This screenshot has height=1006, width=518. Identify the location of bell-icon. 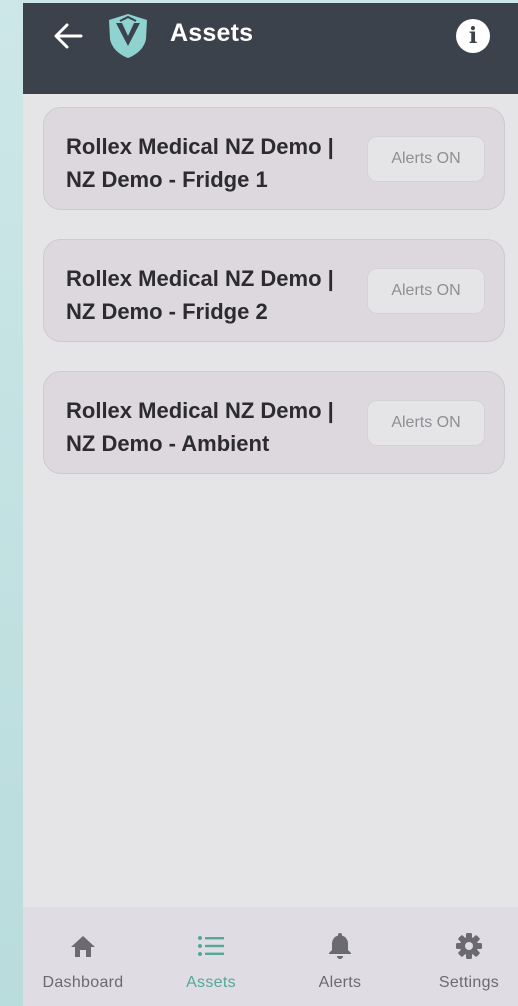
(340, 946).